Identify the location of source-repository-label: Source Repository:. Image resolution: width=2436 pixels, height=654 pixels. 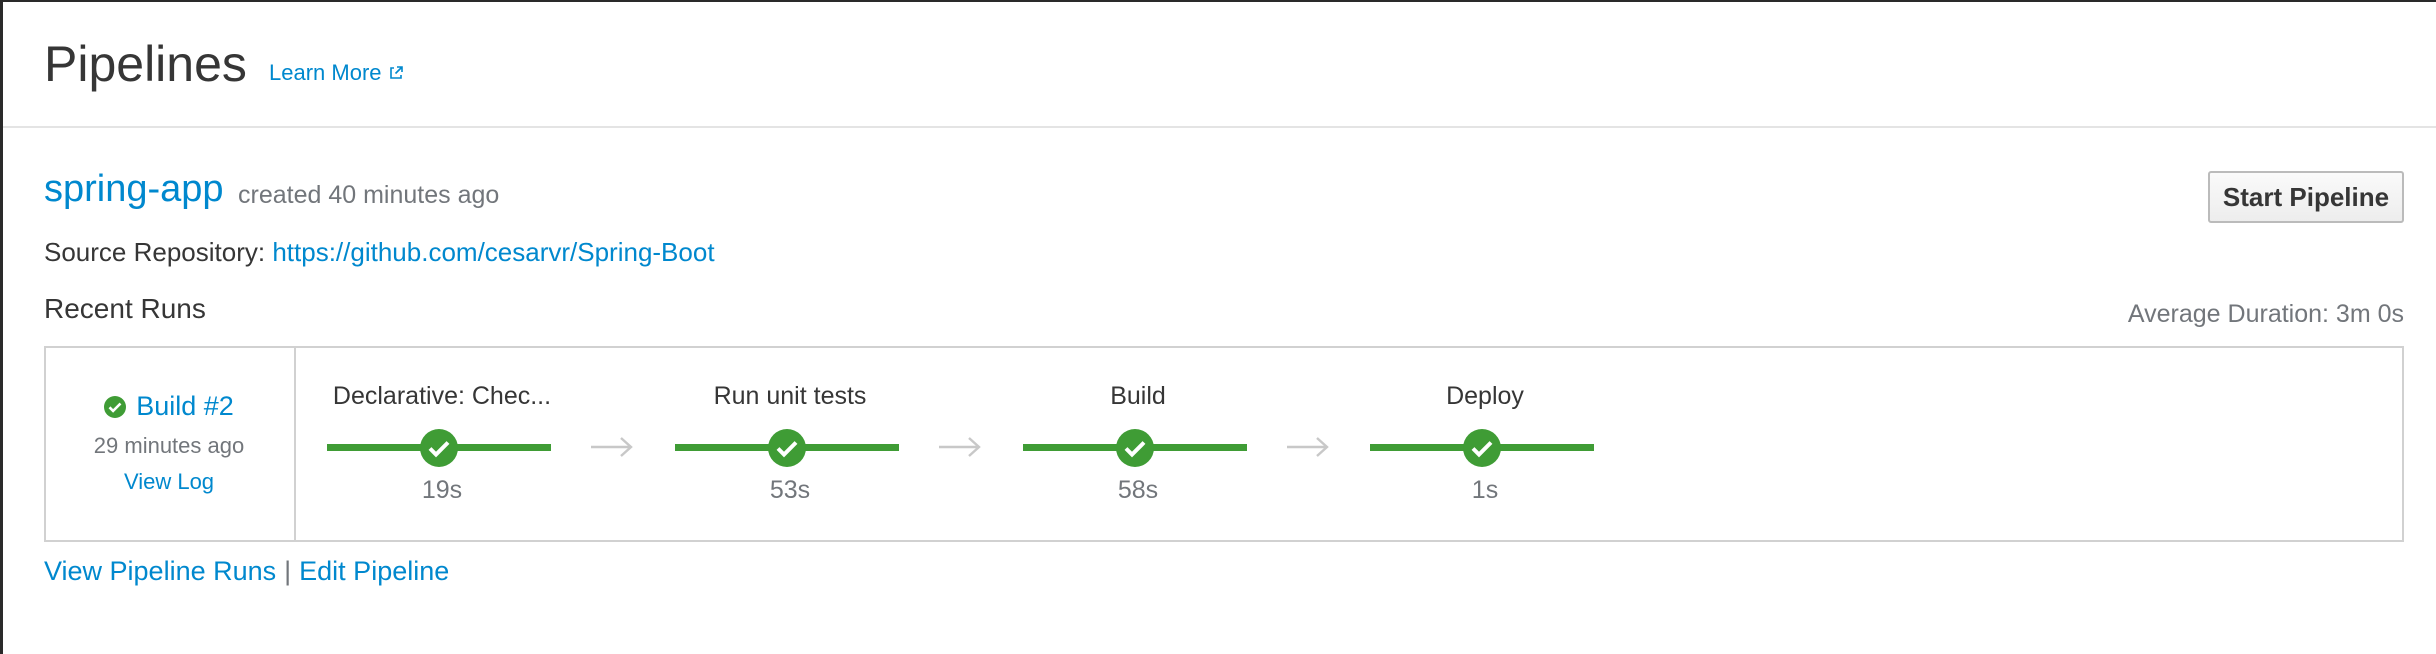
(155, 252).